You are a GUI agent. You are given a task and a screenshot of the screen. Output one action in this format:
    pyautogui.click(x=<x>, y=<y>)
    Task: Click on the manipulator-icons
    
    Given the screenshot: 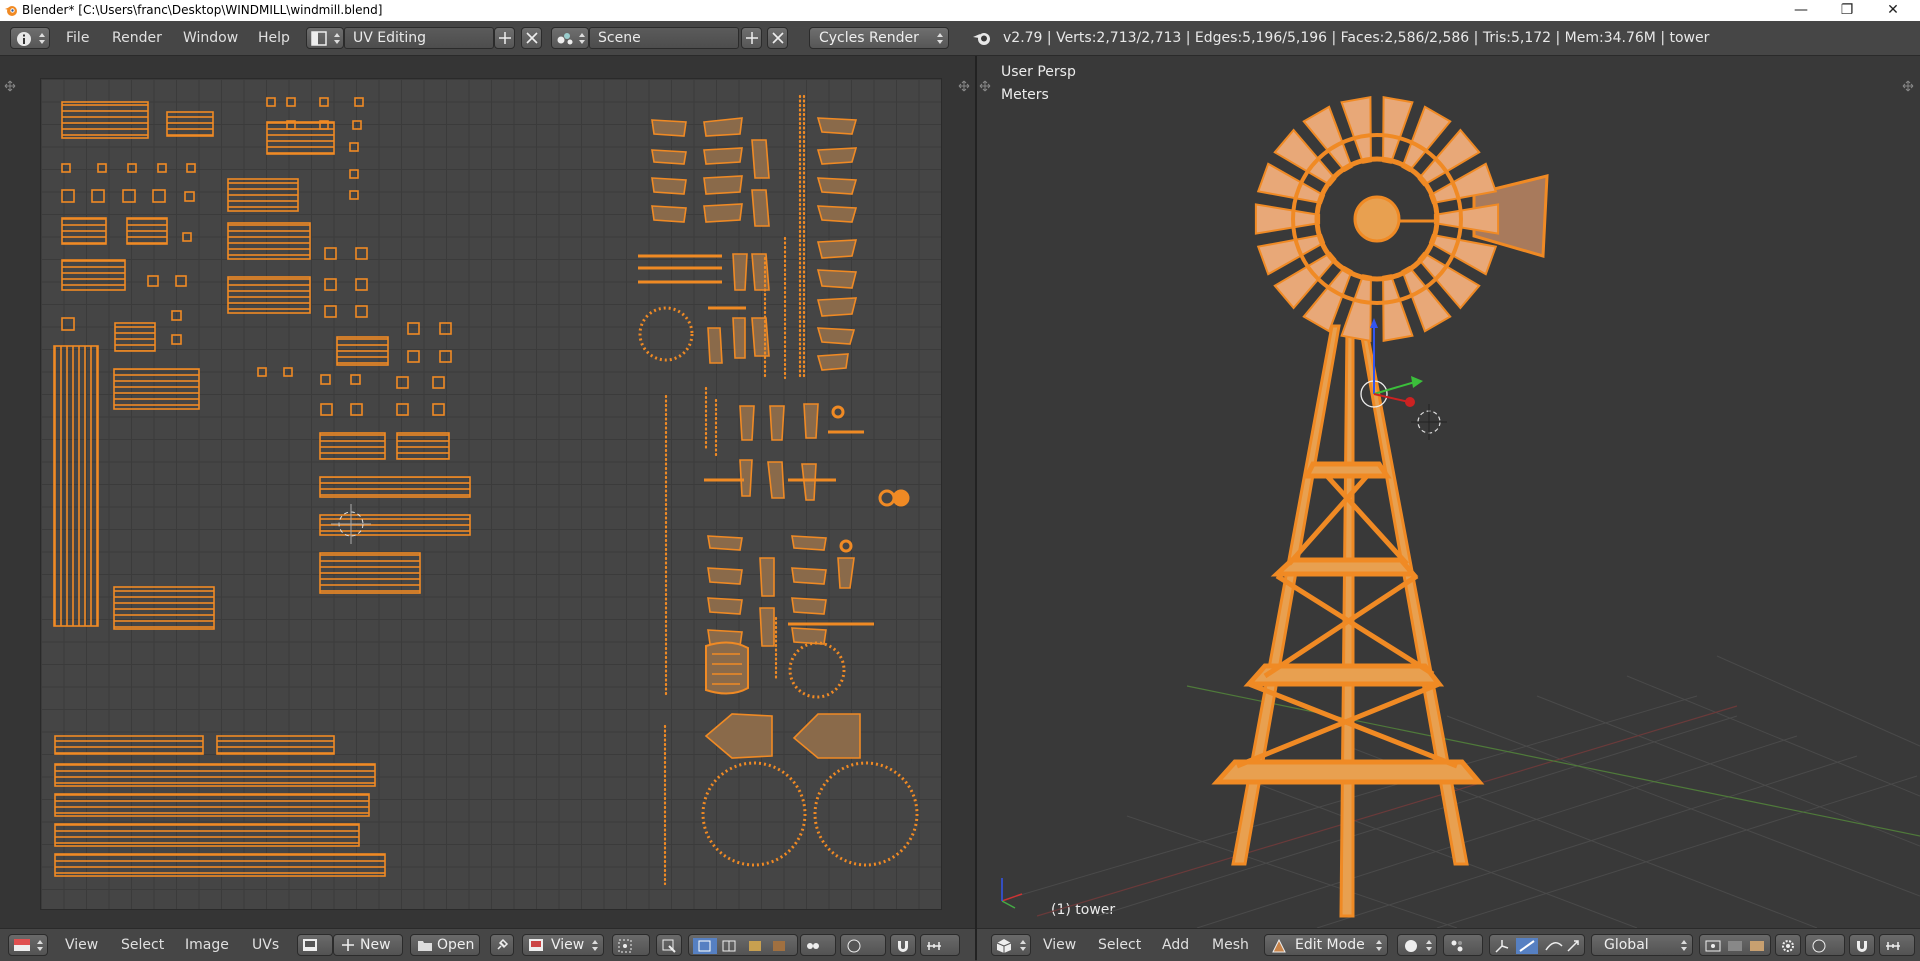 What is the action you would take?
    pyautogui.click(x=1537, y=946)
    